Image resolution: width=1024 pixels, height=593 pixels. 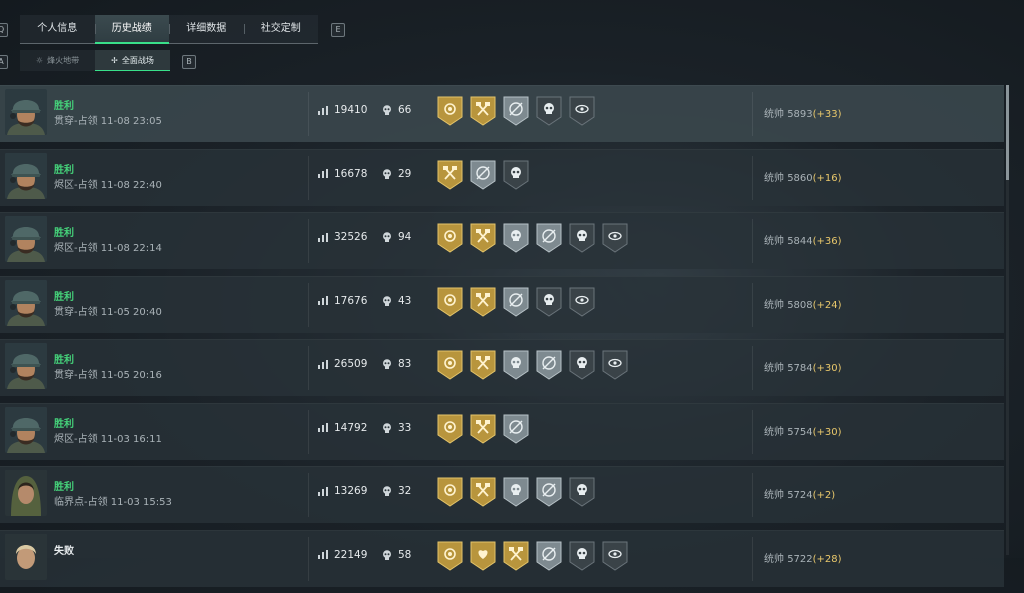 What do you see at coordinates (351, 427) in the screenshot?
I see `score-value: 14792` at bounding box center [351, 427].